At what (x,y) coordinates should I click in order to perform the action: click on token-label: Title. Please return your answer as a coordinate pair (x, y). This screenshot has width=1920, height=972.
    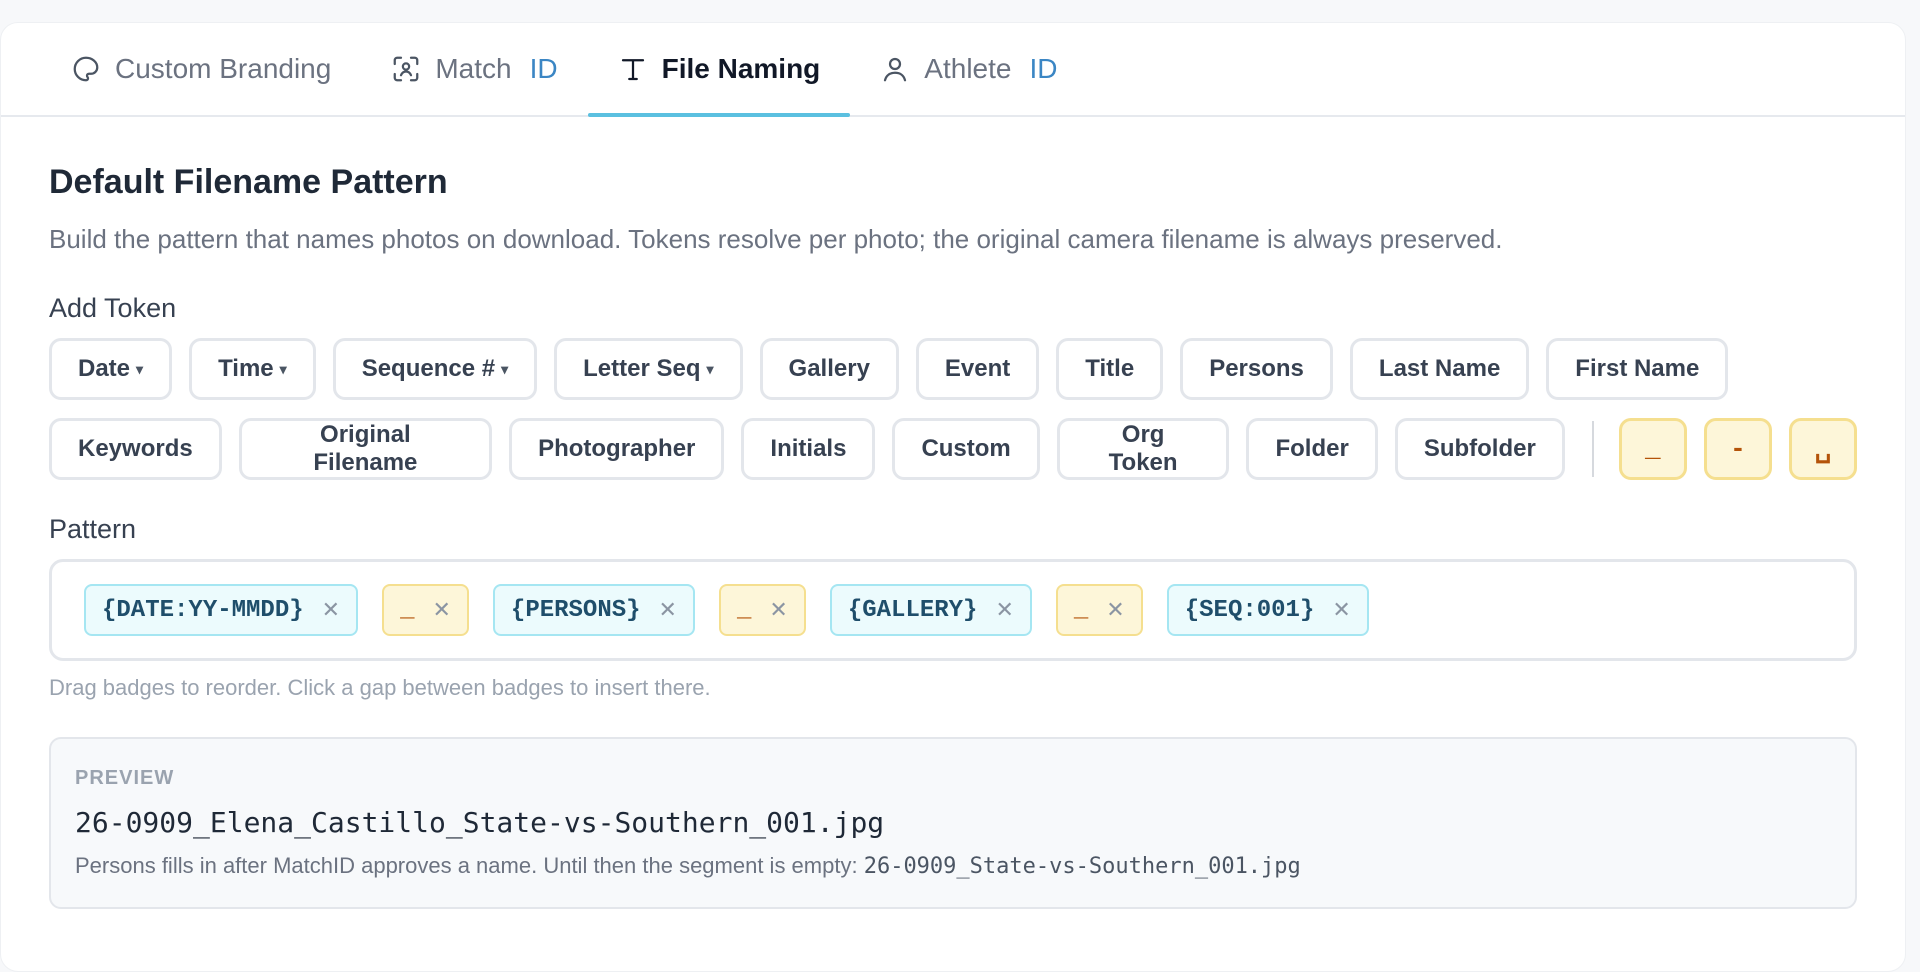
    Looking at the image, I should click on (1110, 368).